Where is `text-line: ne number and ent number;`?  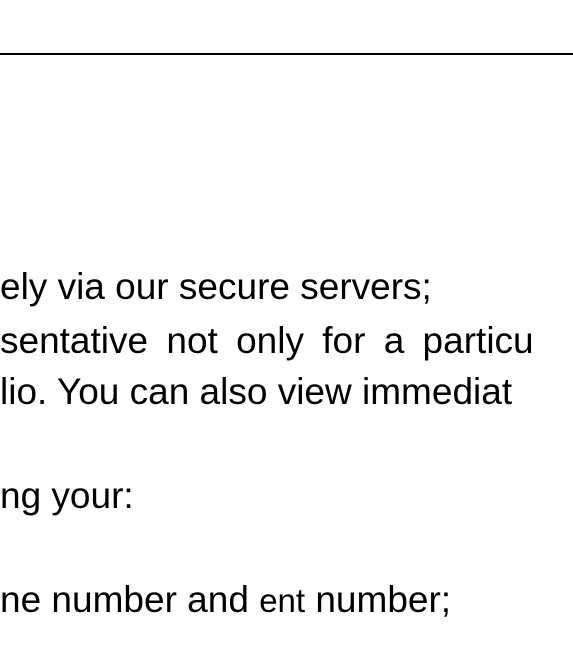
text-line: ne number and ent number; is located at coordinates (225, 600).